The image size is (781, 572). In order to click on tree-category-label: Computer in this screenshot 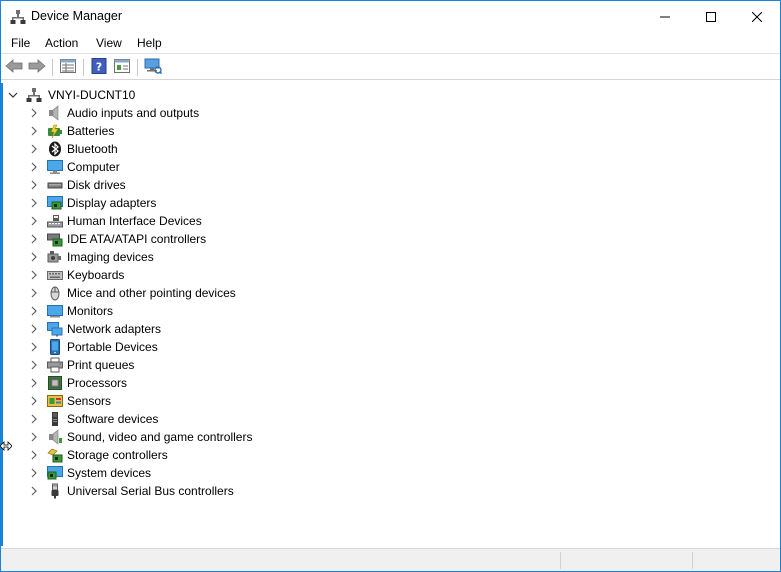, I will do `click(93, 167)`.